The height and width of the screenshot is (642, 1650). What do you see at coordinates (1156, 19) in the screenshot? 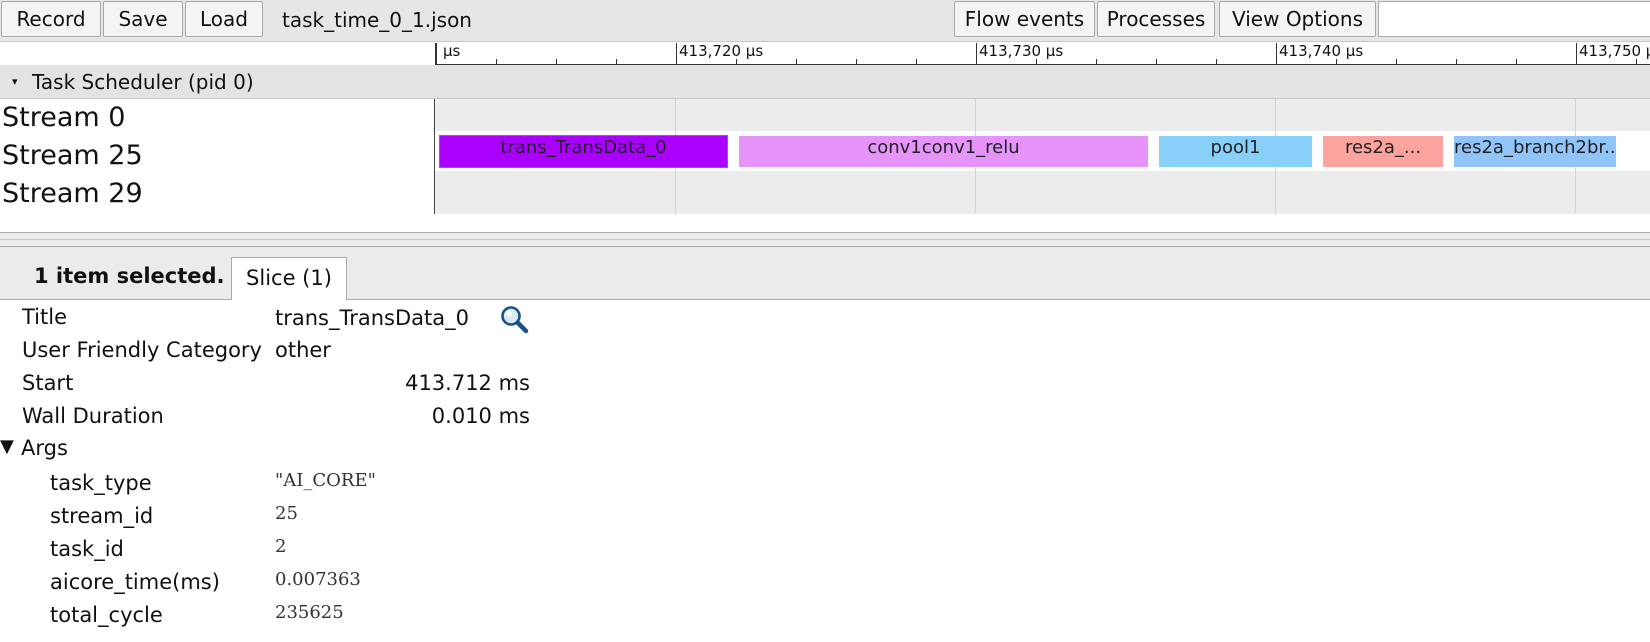
I see `processes-button: Processes` at bounding box center [1156, 19].